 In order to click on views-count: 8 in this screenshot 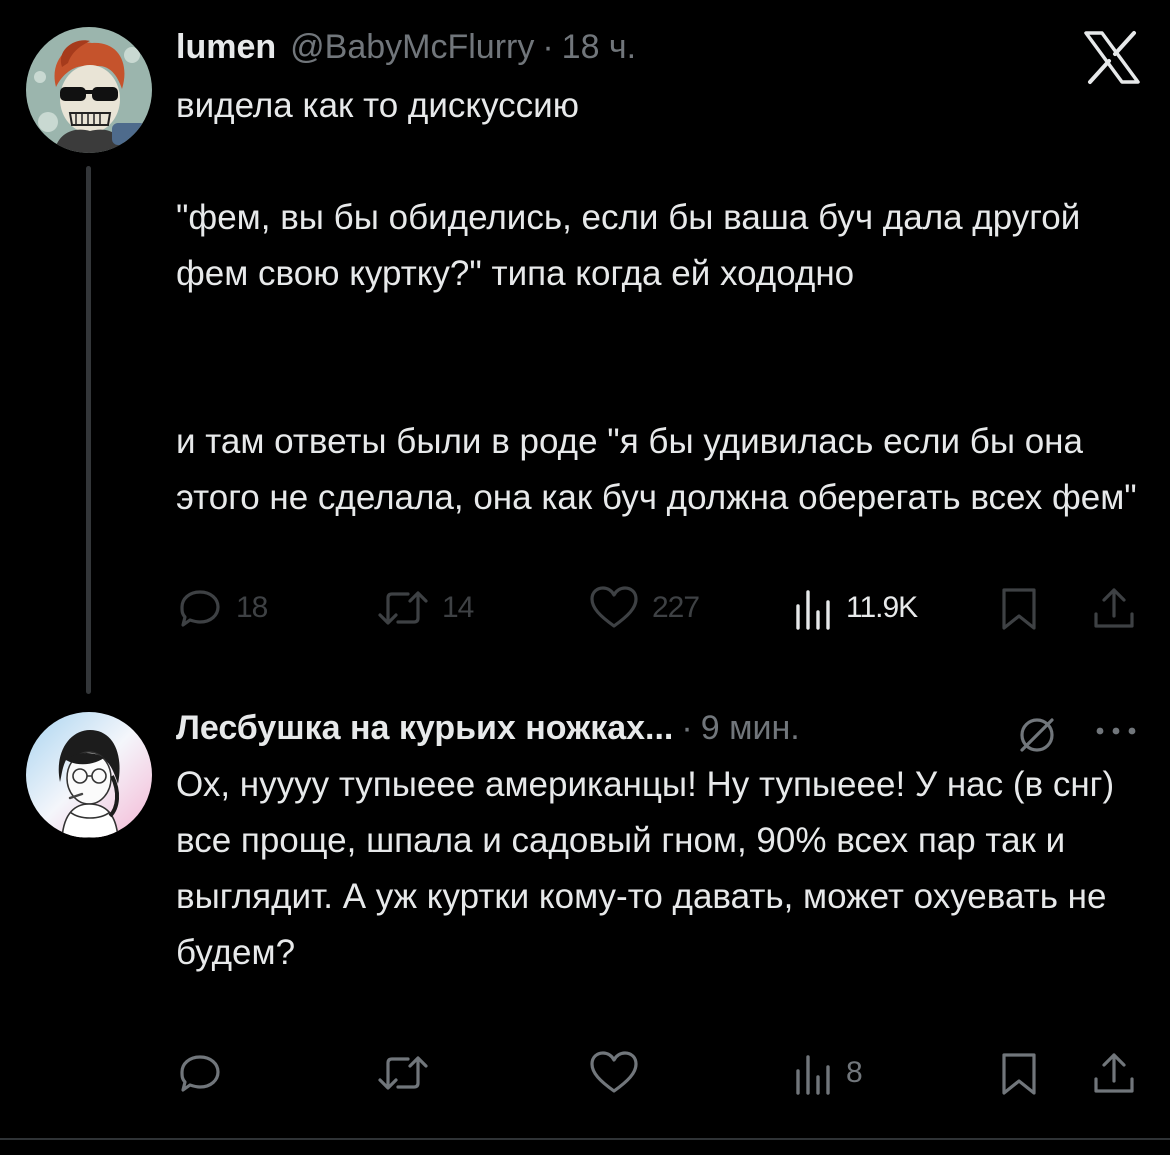, I will do `click(854, 1072)`.